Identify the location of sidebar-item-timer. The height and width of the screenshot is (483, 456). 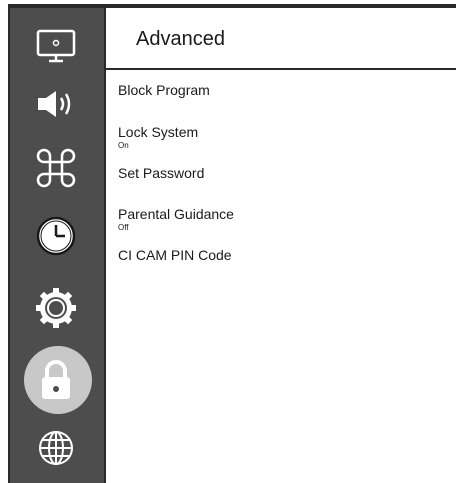
(56, 236).